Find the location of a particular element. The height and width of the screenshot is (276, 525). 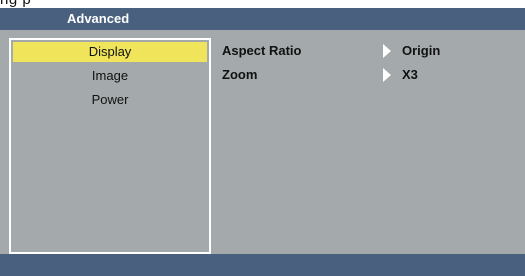

setting-row-aspect-ratio: Aspect Ratio Origin is located at coordinates (372, 51).